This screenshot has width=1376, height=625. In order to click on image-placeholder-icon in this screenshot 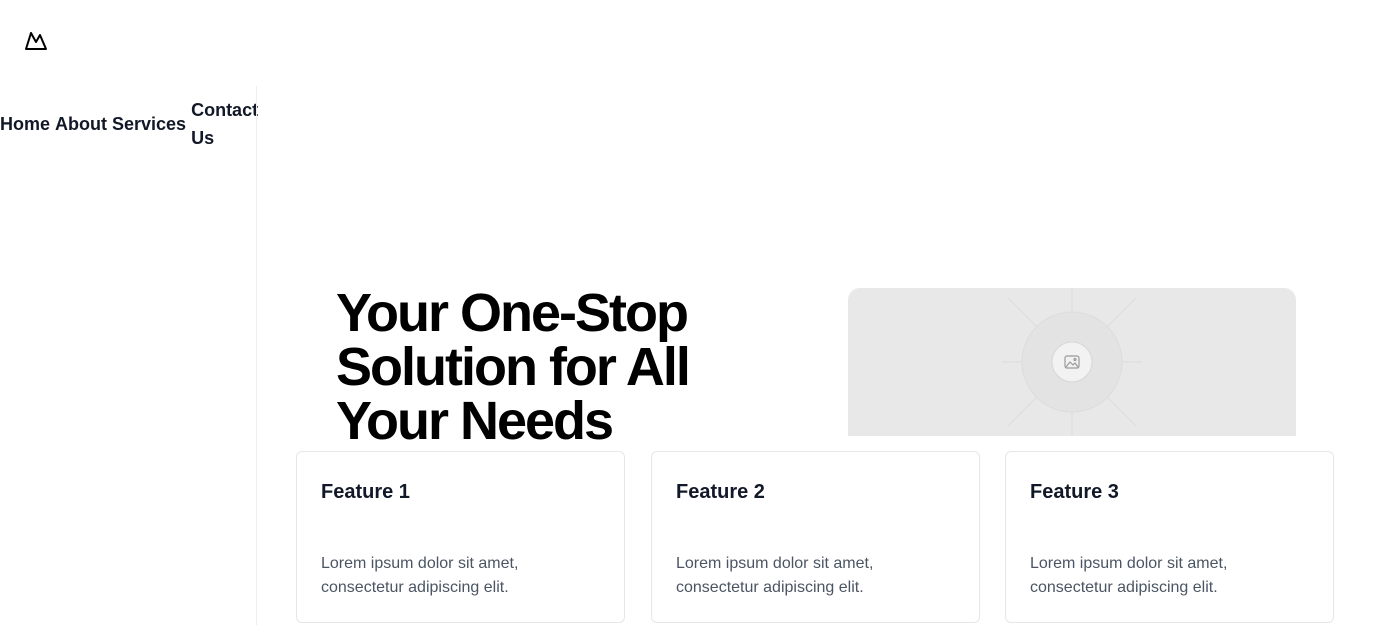, I will do `click(1072, 362)`.